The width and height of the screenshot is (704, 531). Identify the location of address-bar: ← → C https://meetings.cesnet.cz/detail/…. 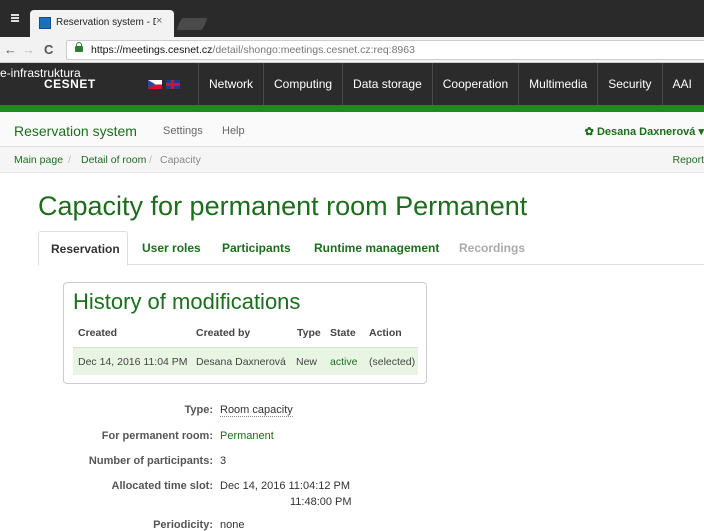
(352, 50).